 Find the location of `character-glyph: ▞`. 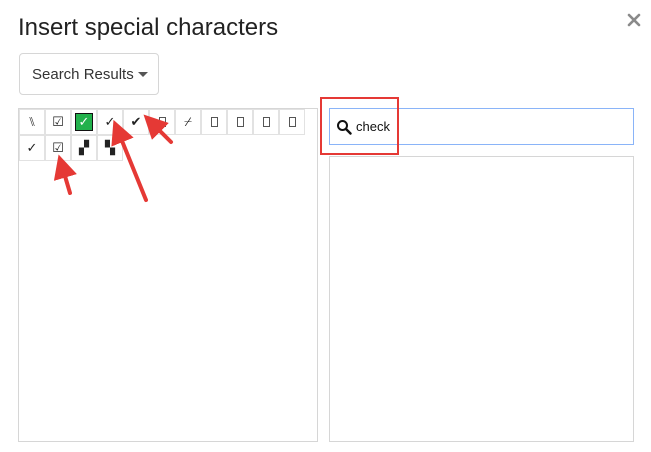

character-glyph: ▞ is located at coordinates (84, 148).